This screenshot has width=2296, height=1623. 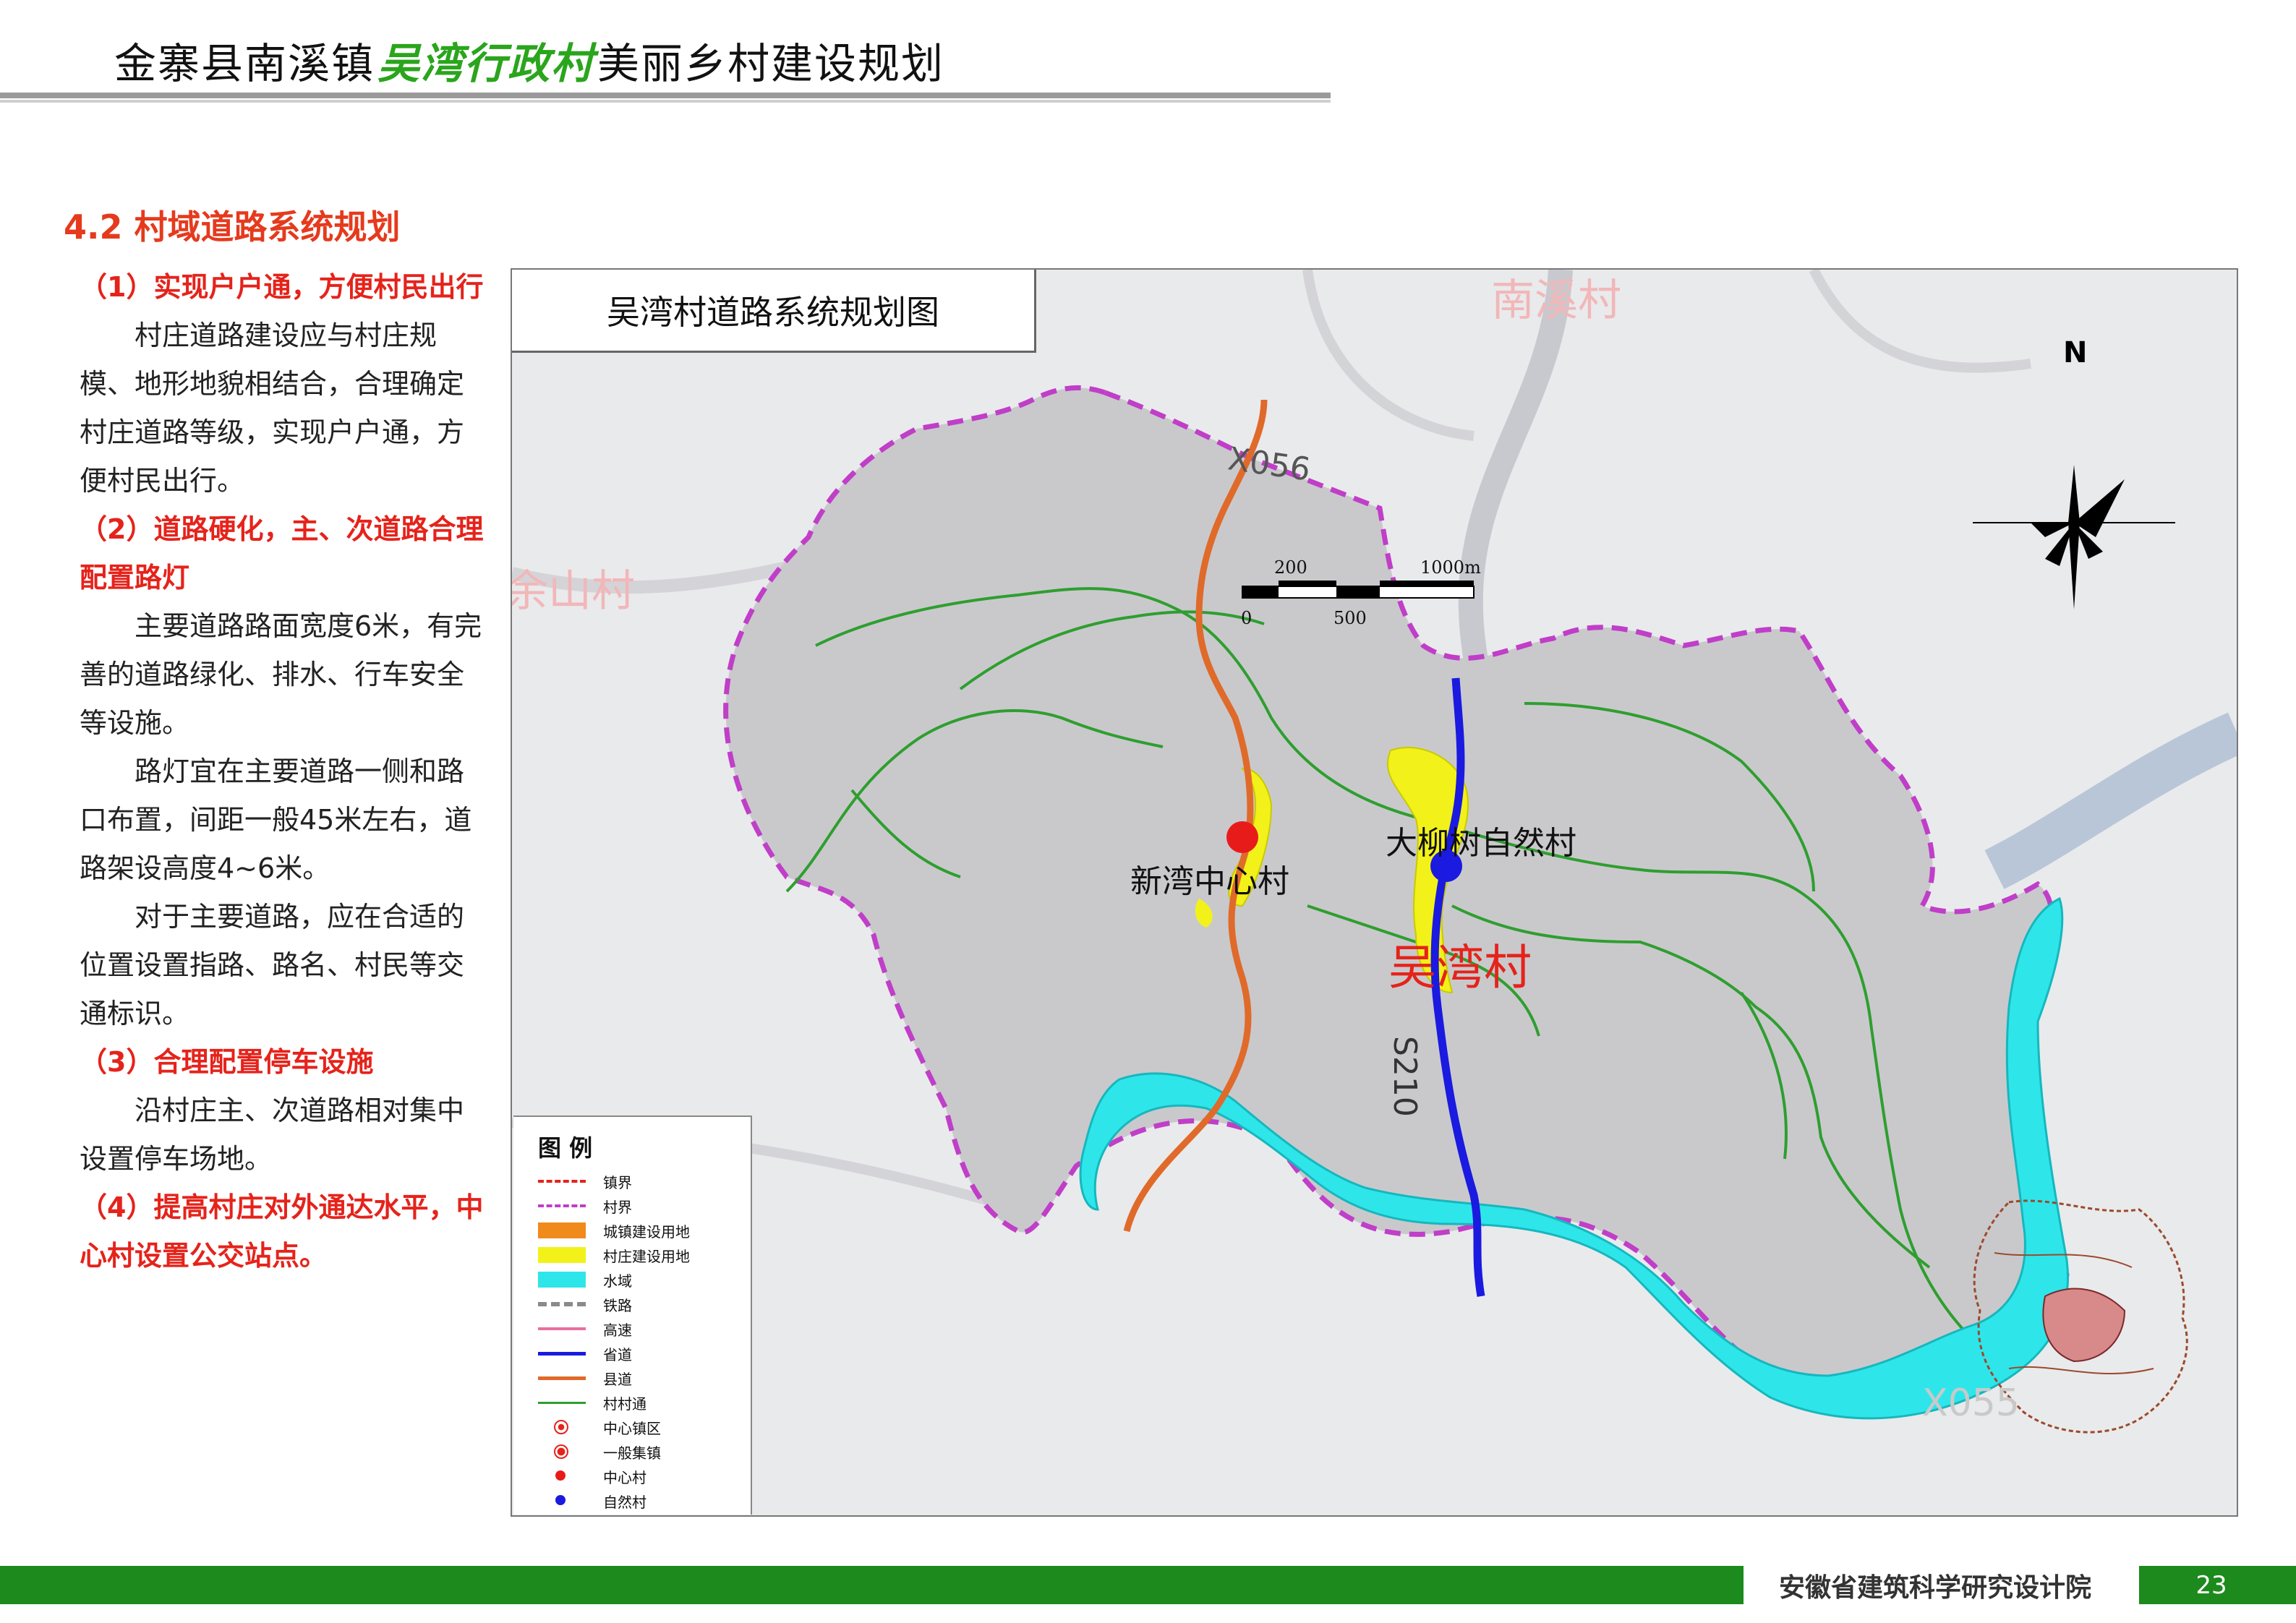 What do you see at coordinates (562, 1280) in the screenshot?
I see `water-icon` at bounding box center [562, 1280].